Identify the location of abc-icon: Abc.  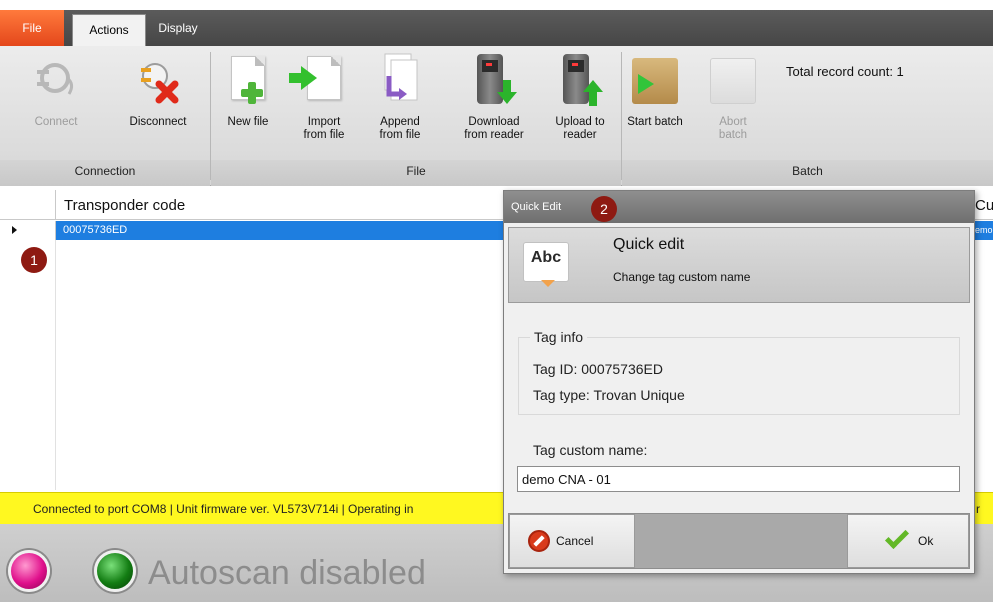
(546, 262).